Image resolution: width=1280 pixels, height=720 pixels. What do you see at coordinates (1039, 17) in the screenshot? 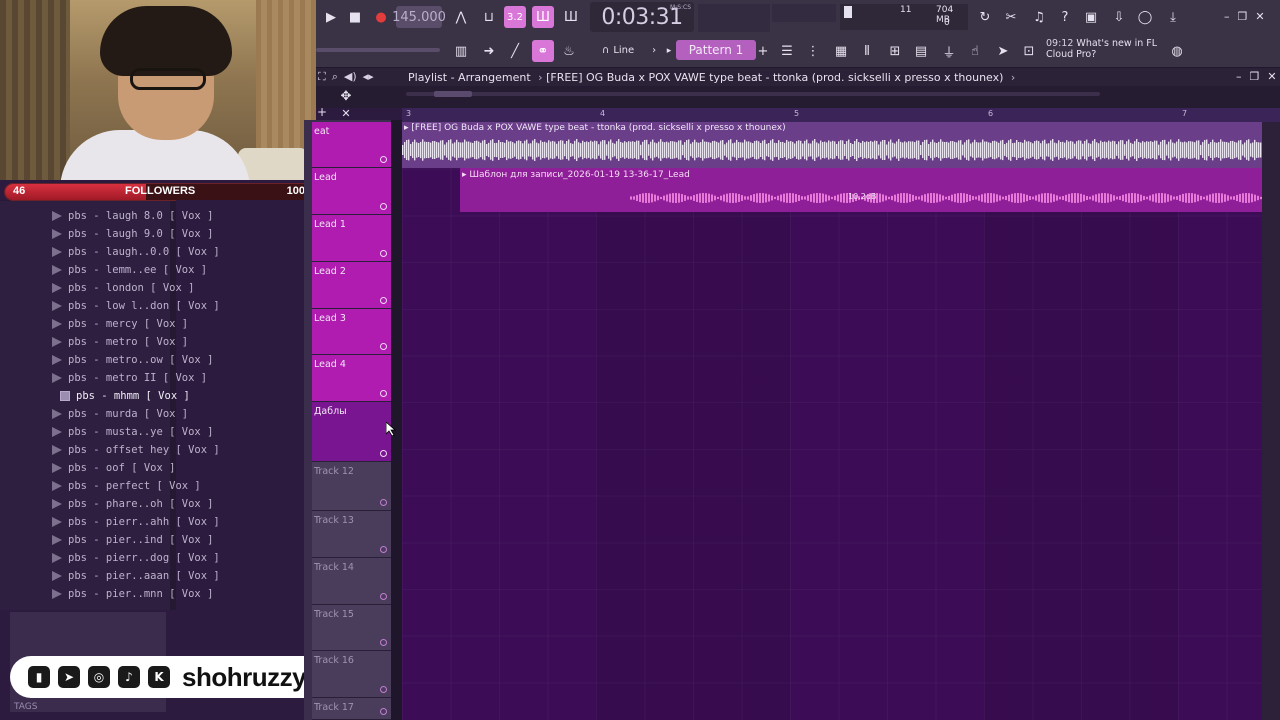
I see `microphone-icon: ♫` at bounding box center [1039, 17].